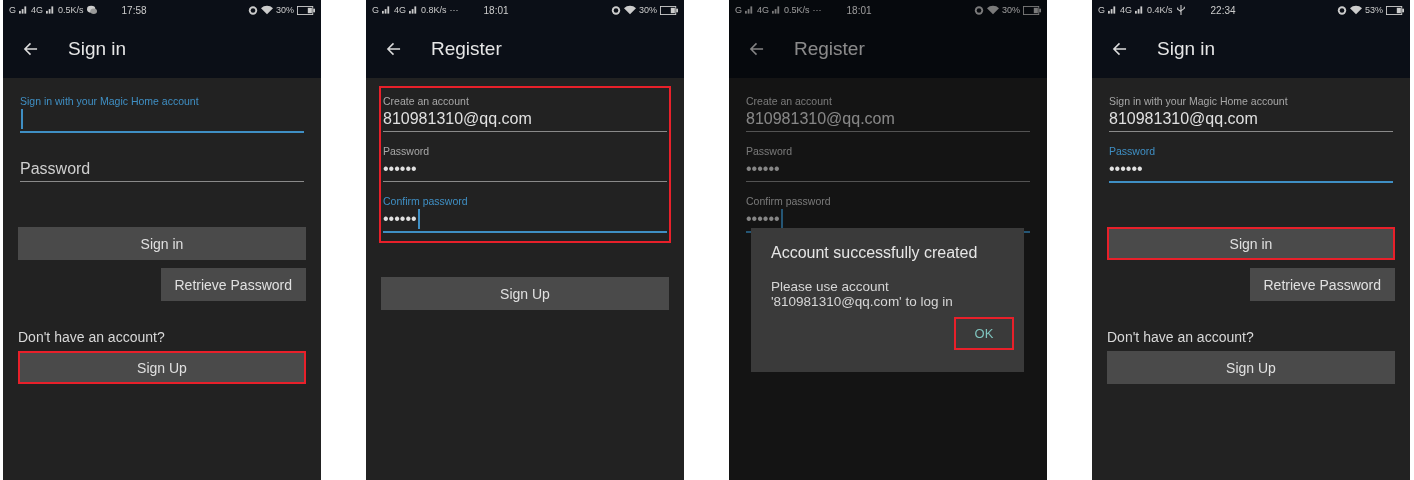  Describe the element at coordinates (875, 253) in the screenshot. I see `dialog-title: Account successfully created` at that location.